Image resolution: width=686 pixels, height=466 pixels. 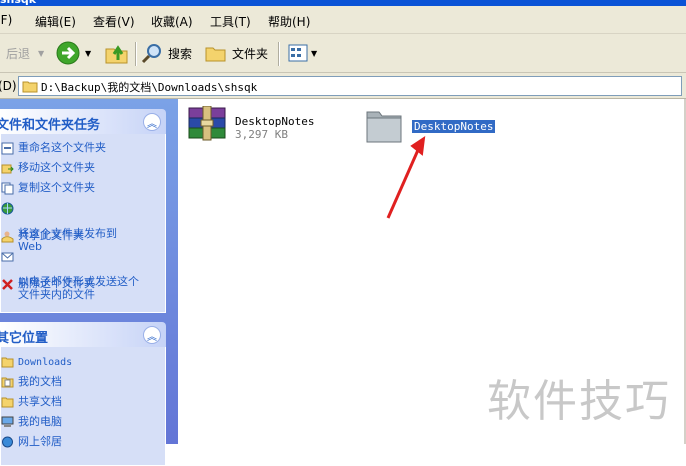 What do you see at coordinates (7, 284) in the screenshot?
I see `delete-icon` at bounding box center [7, 284].